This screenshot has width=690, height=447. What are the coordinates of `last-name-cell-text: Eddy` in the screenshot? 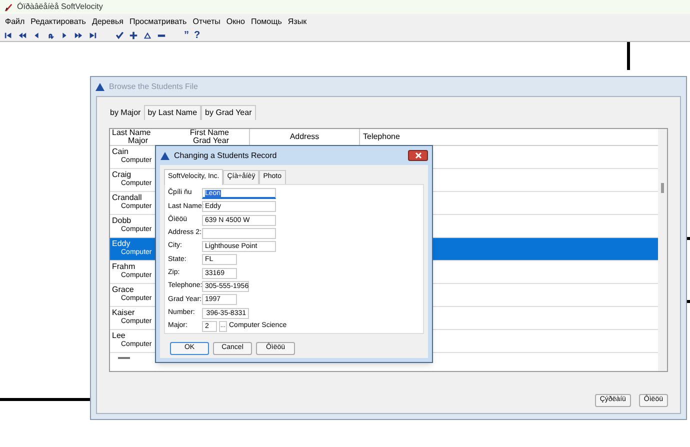 It's located at (120, 243).